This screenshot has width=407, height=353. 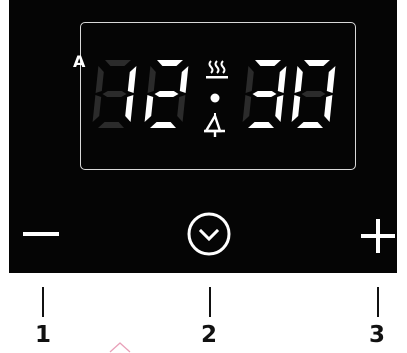 I want to click on digit-1-segment-a, so click(x=118, y=63).